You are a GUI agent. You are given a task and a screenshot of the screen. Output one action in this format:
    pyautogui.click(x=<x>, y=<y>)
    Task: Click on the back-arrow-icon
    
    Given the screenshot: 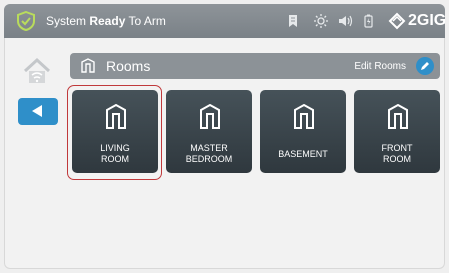 What is the action you would take?
    pyautogui.click(x=37, y=111)
    